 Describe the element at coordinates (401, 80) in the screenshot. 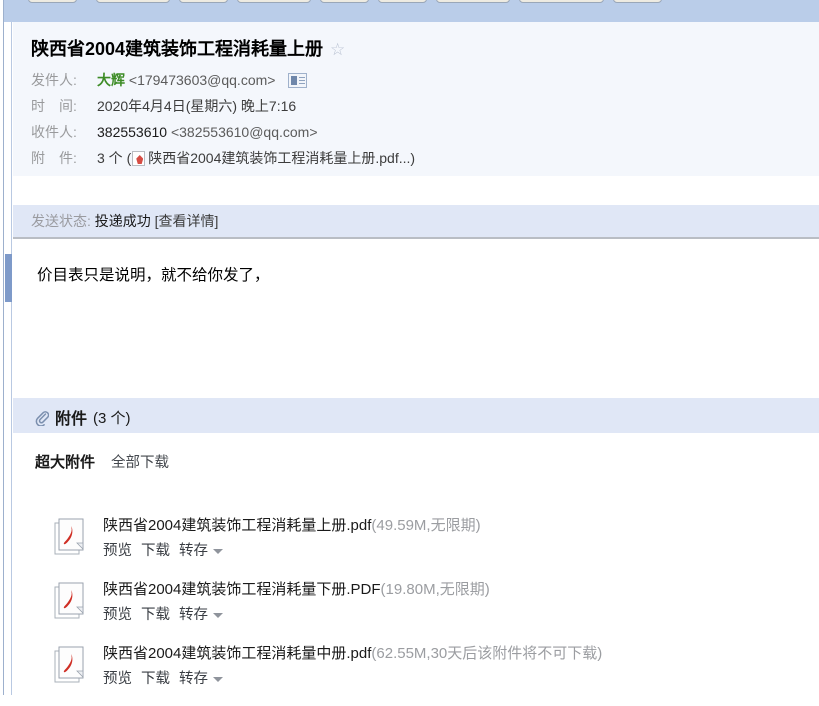

I see `meta-row-from: 发件人: 大辉 <179473603@qq.com>` at that location.